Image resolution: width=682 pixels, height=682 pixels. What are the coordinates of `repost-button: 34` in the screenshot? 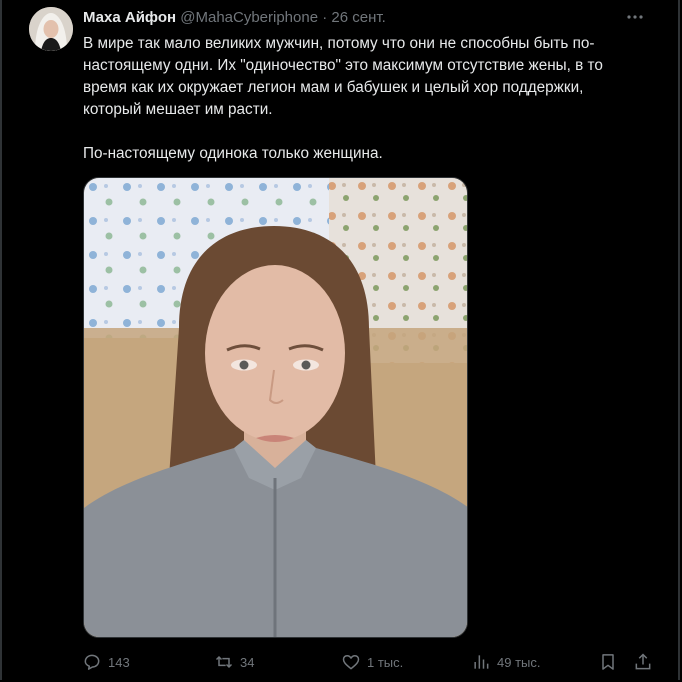 It's located at (234, 662).